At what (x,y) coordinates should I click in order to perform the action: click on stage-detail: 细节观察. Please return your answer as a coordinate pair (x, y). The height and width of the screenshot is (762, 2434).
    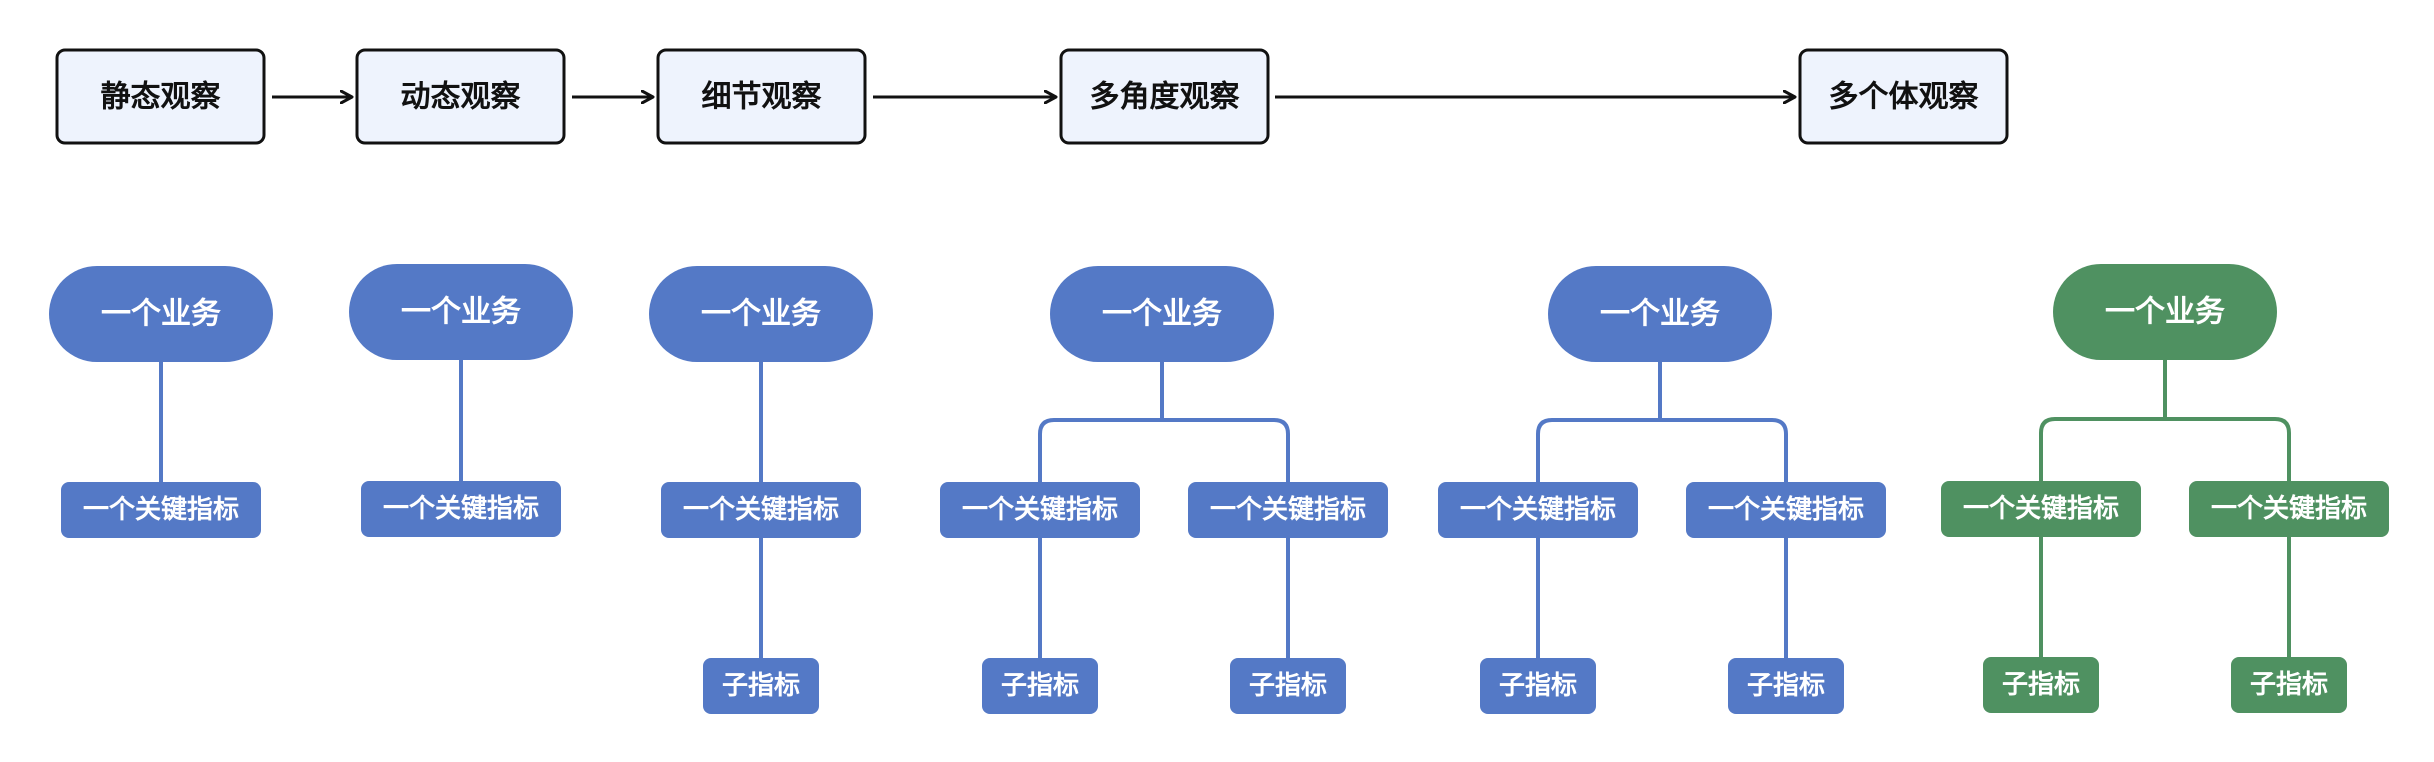
    Looking at the image, I should click on (761, 96).